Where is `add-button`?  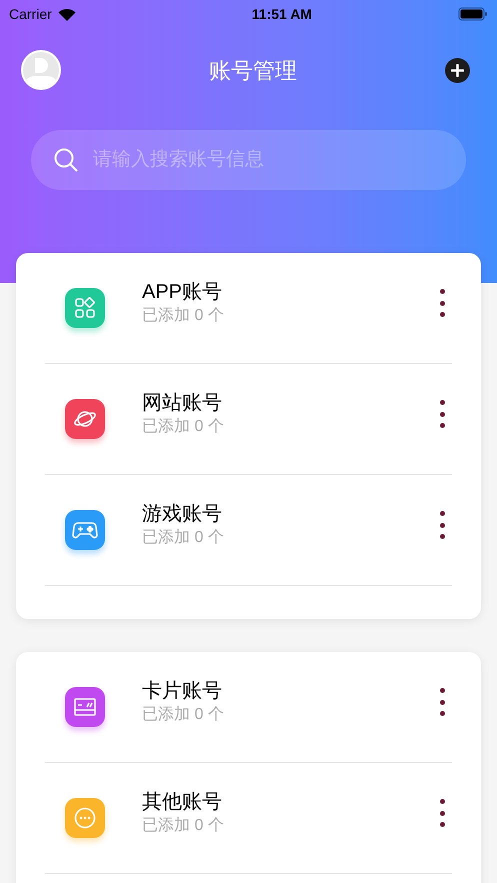 add-button is located at coordinates (457, 70).